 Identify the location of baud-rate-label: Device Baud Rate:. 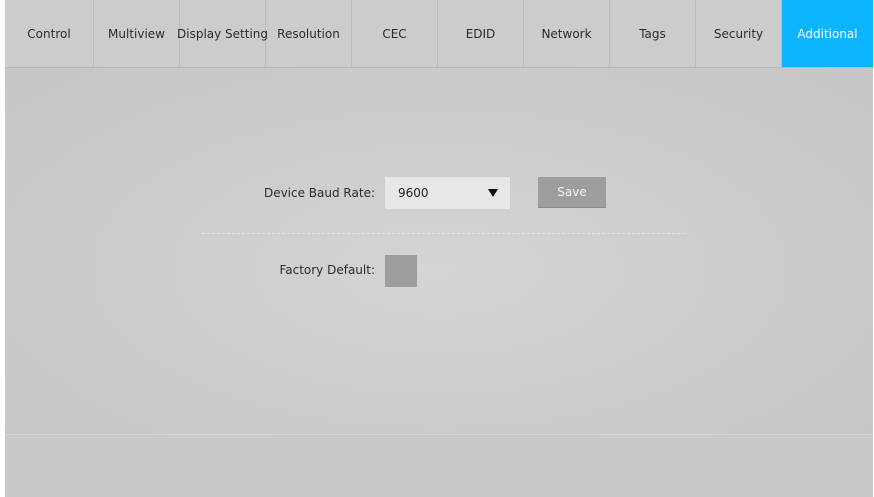
(319, 193).